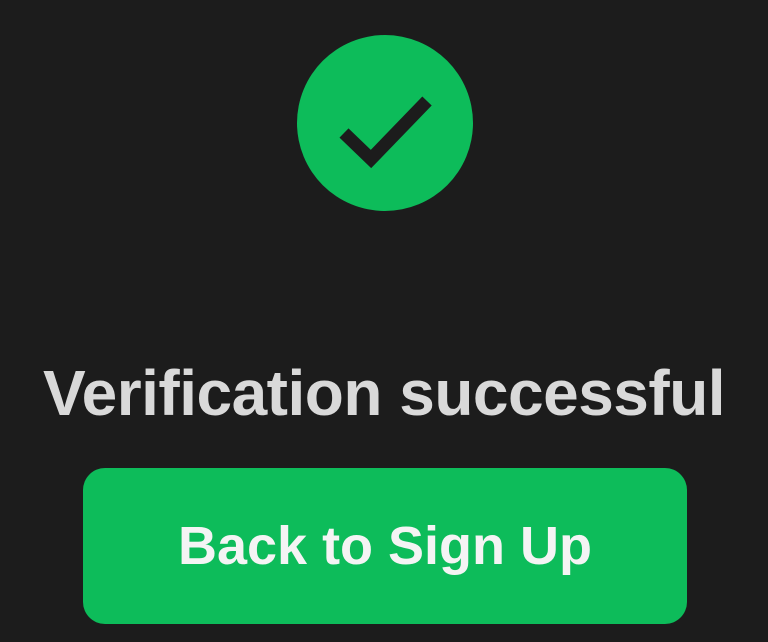  What do you see at coordinates (384, 393) in the screenshot?
I see `status-title: Verification successful` at bounding box center [384, 393].